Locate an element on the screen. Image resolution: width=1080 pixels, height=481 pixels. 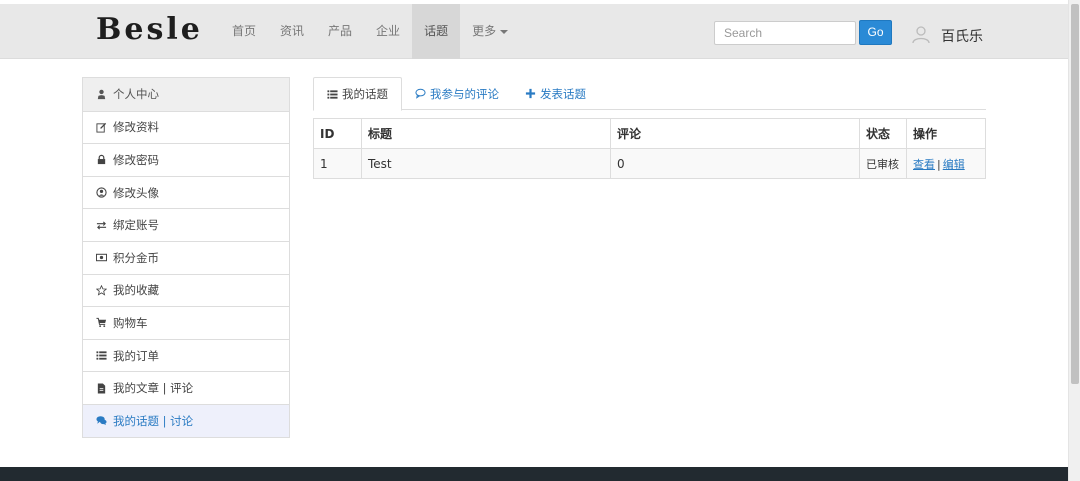
cell-comments: 0 is located at coordinates (735, 163).